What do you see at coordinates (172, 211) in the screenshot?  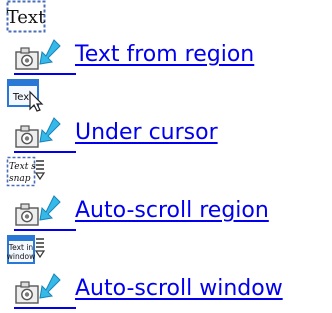 I see `auto-scroll-region-link: Auto-scroll region` at bounding box center [172, 211].